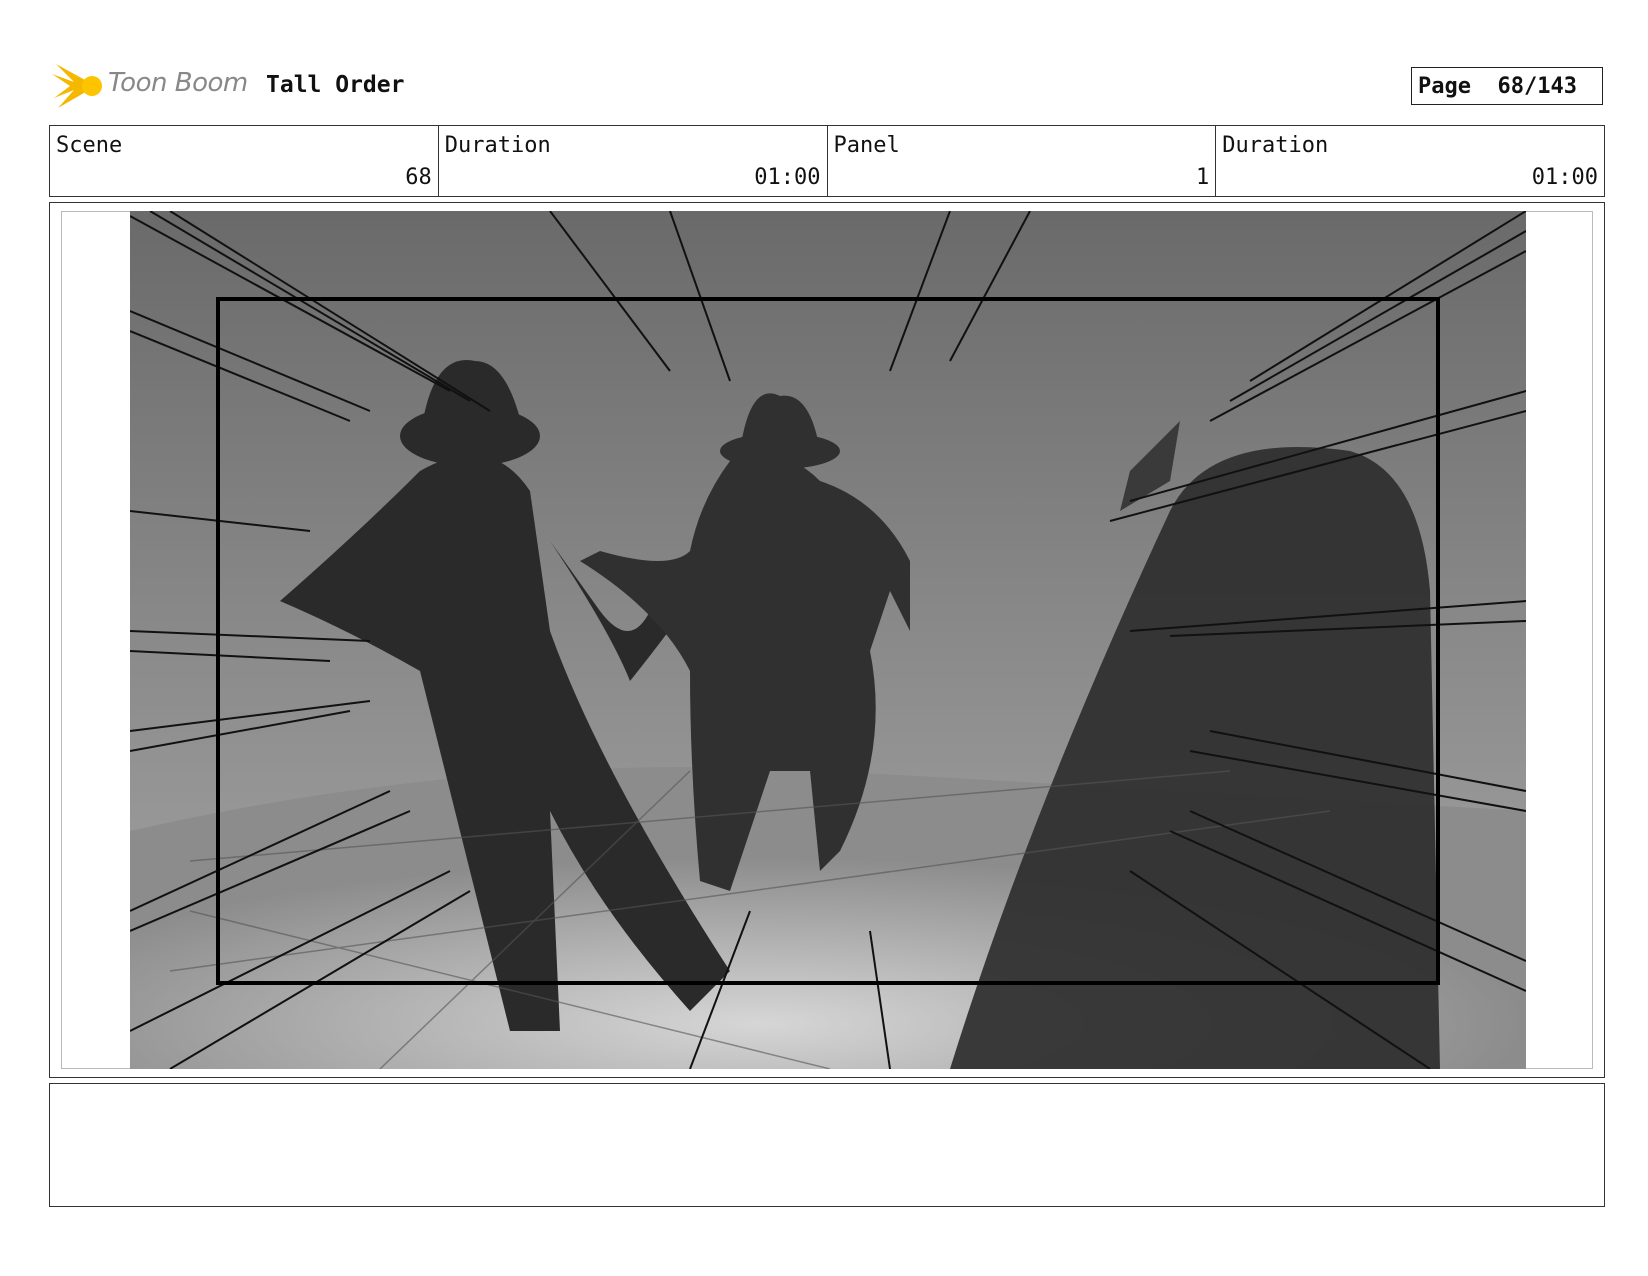 This screenshot has width=1648, height=1276. I want to click on page-number: 68/143, so click(1537, 86).